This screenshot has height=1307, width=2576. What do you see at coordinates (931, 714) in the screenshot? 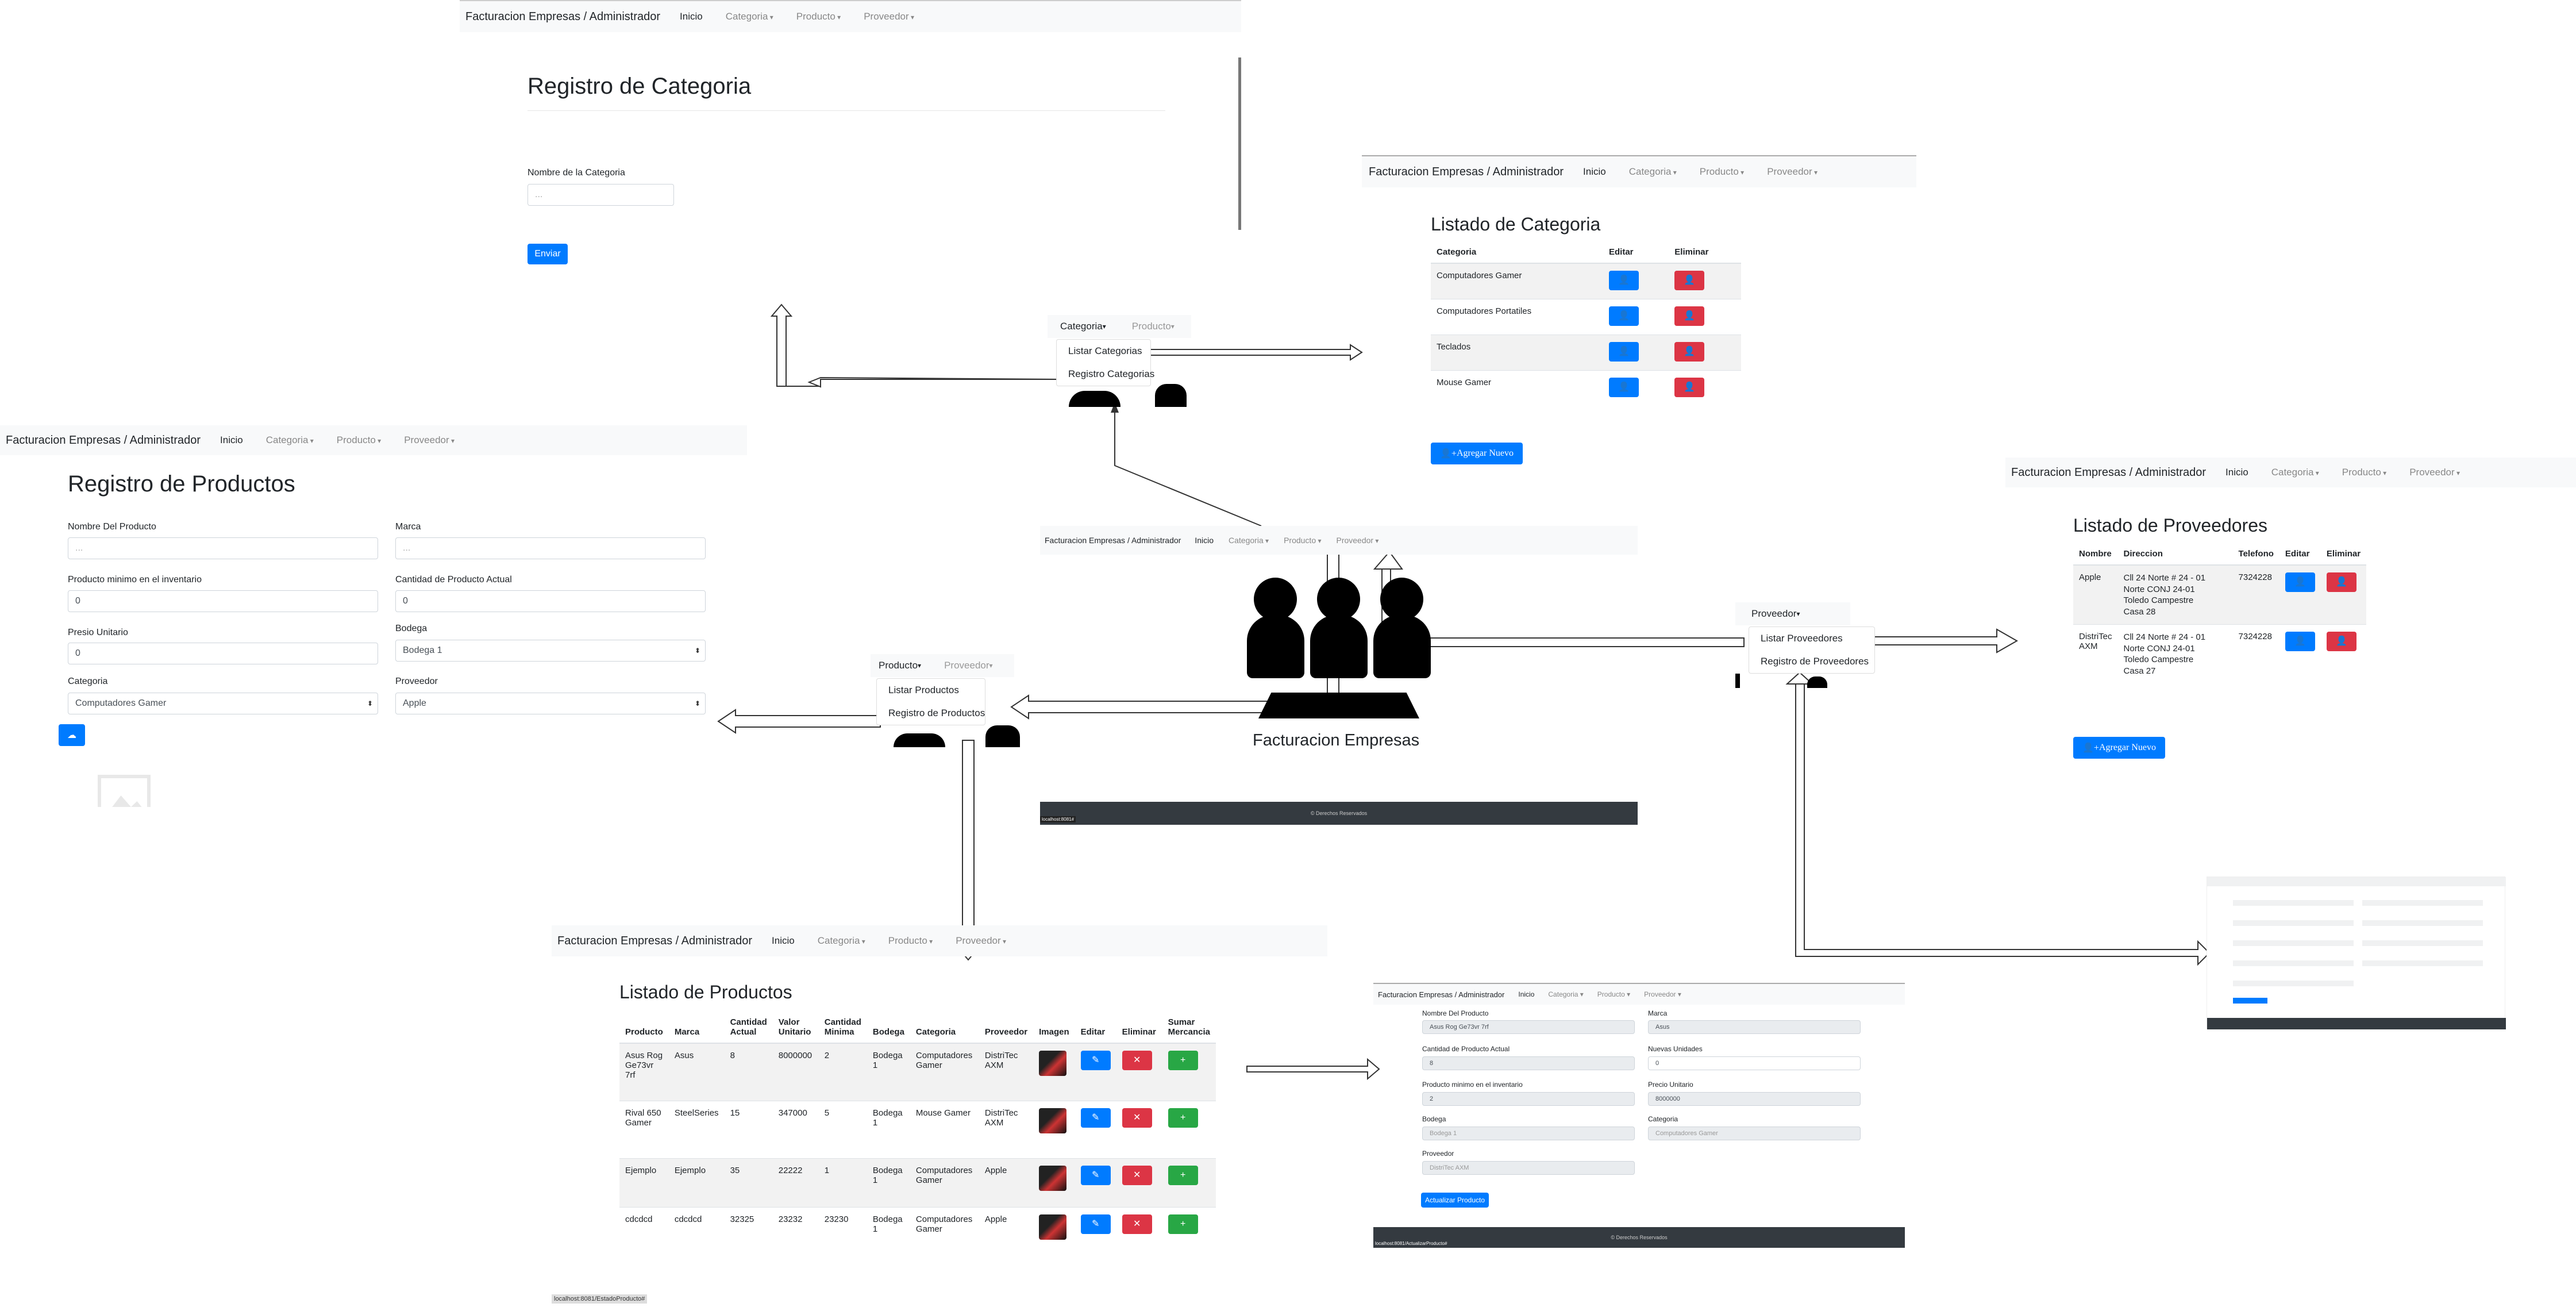
I see `menu-item-registro-productos: Registro de Productos` at bounding box center [931, 714].